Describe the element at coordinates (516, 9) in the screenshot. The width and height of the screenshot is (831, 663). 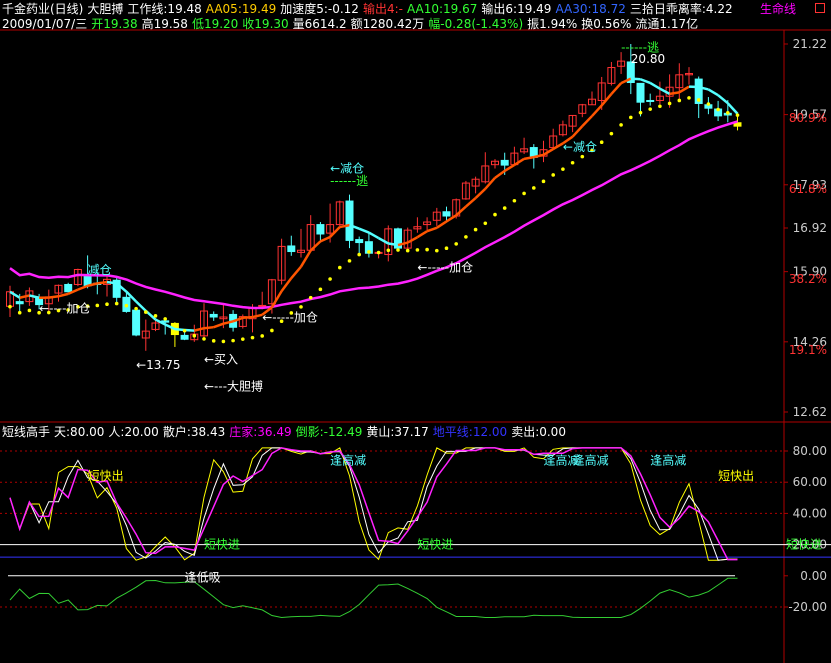
I see `header-field-7: 输出6:19.49` at that location.